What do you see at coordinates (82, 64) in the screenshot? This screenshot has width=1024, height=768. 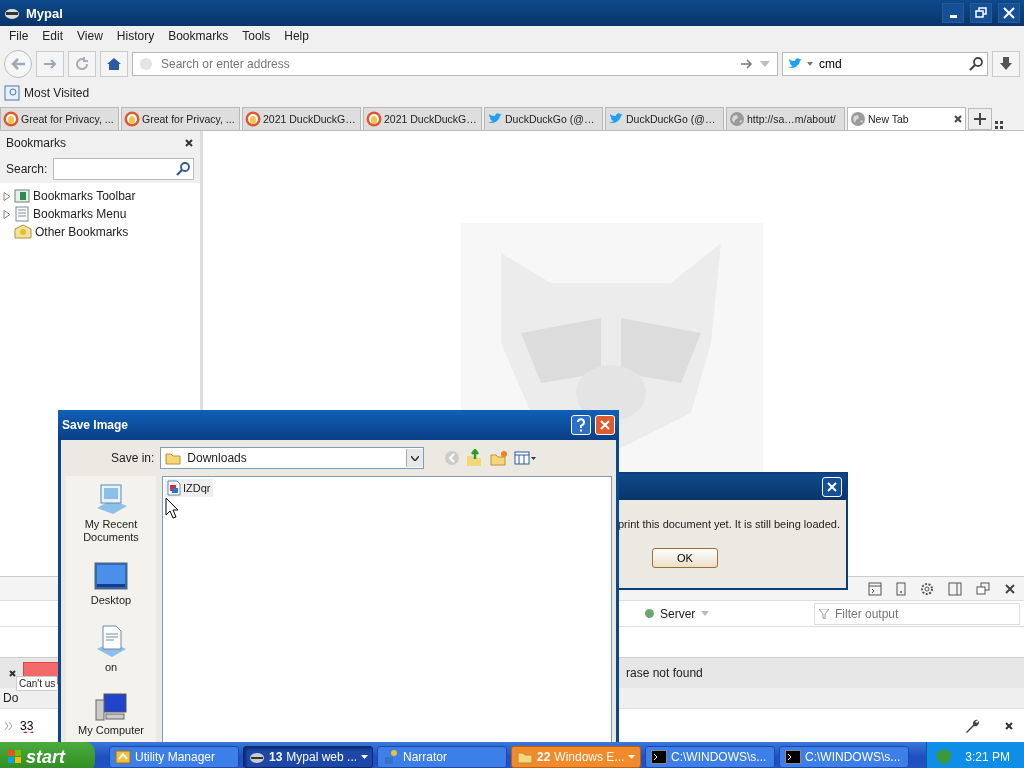 I see `reload-icon` at bounding box center [82, 64].